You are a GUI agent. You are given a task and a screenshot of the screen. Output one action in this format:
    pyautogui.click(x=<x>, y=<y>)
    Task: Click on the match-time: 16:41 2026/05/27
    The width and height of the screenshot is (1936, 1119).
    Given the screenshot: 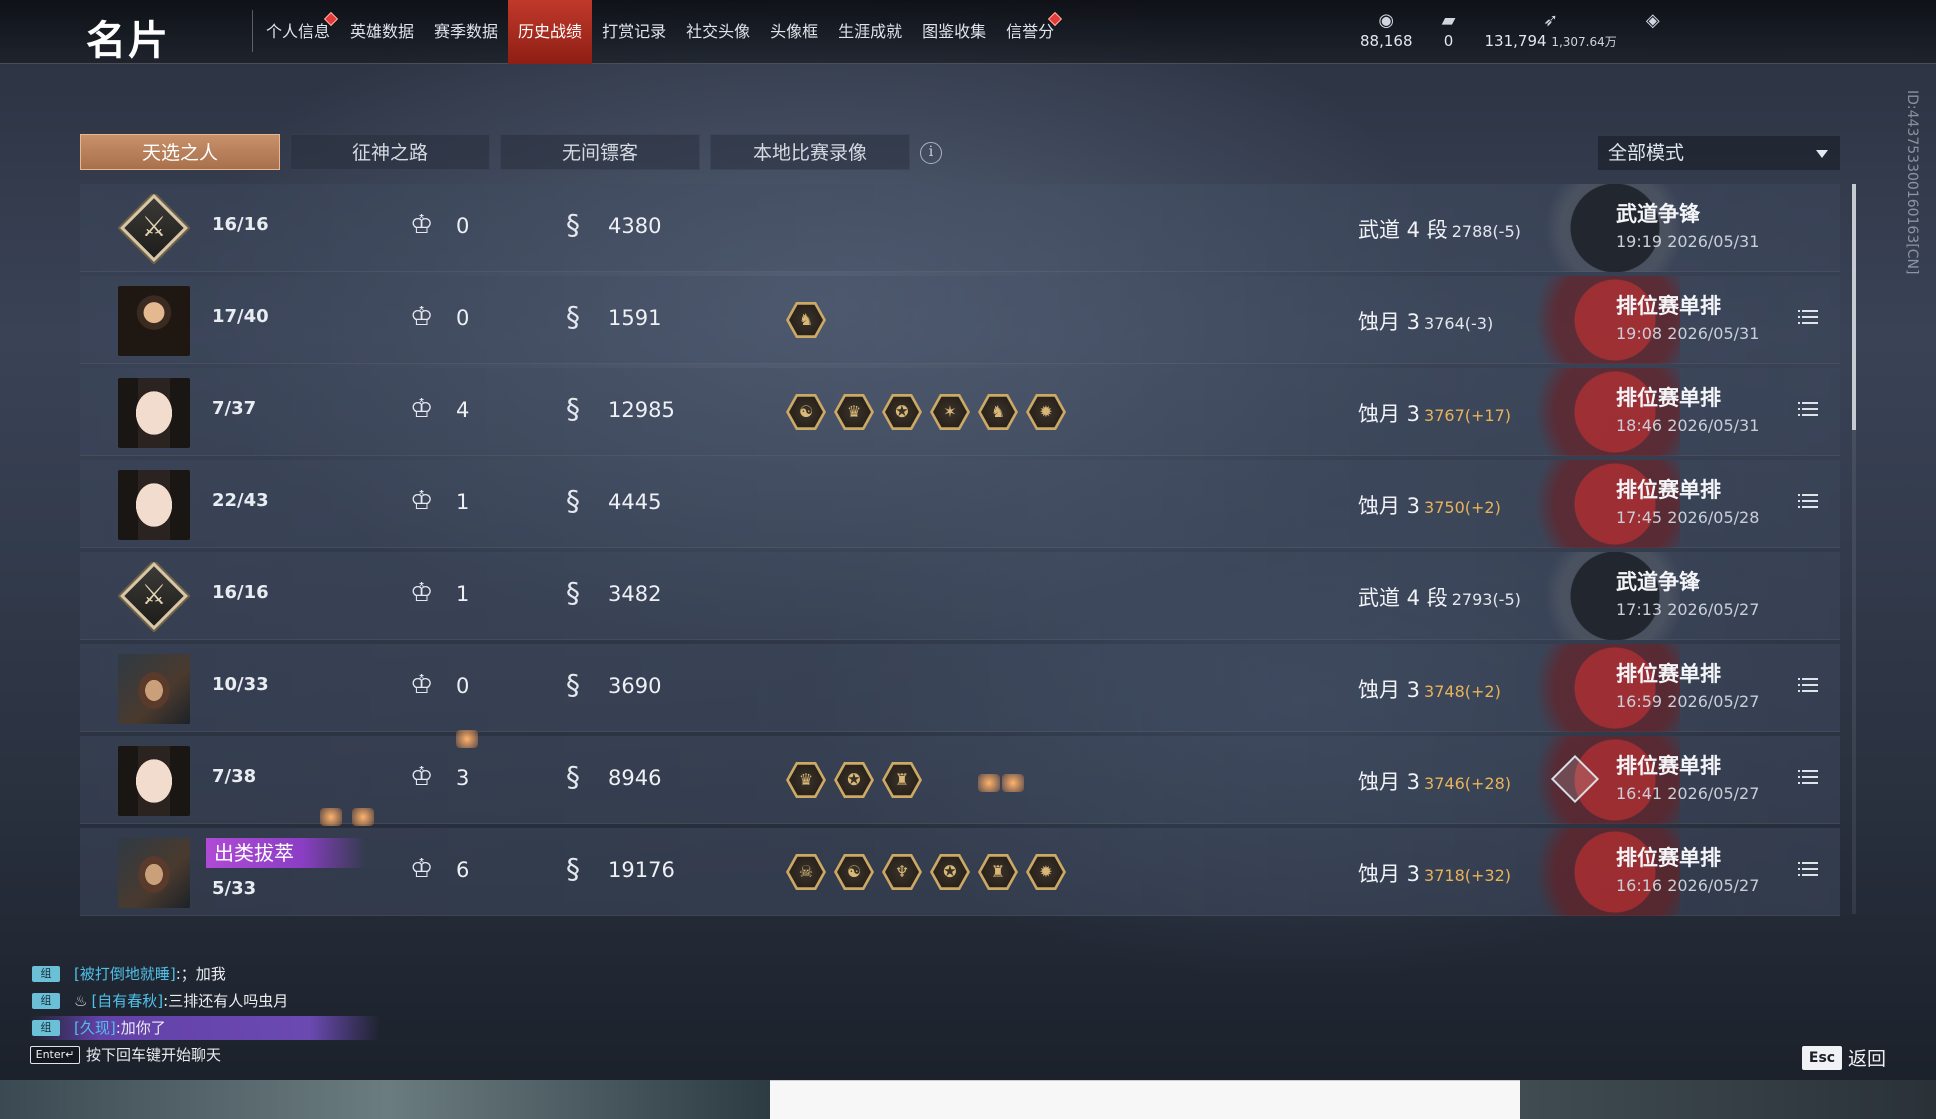 What is the action you would take?
    pyautogui.click(x=1688, y=793)
    